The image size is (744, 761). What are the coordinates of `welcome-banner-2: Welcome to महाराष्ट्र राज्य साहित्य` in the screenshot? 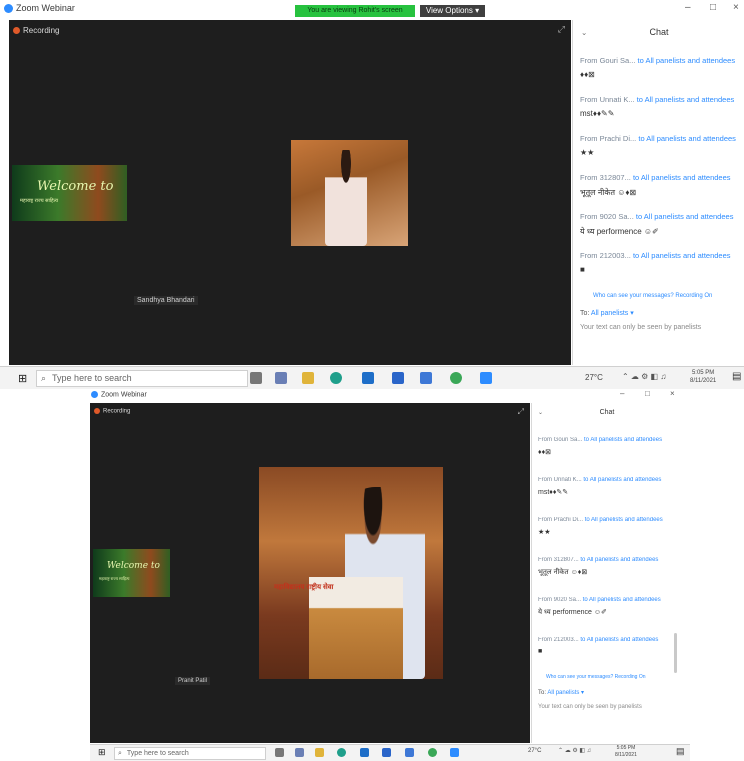 It's located at (131, 573).